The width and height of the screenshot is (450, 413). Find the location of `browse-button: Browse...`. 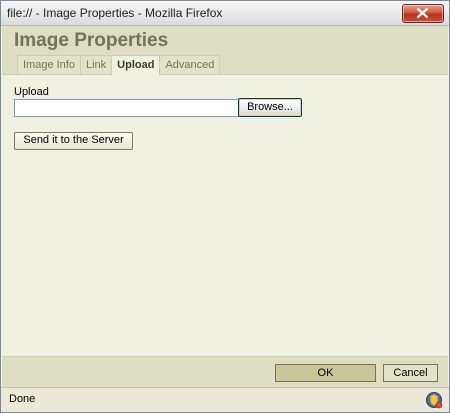

browse-button: Browse... is located at coordinates (270, 107).